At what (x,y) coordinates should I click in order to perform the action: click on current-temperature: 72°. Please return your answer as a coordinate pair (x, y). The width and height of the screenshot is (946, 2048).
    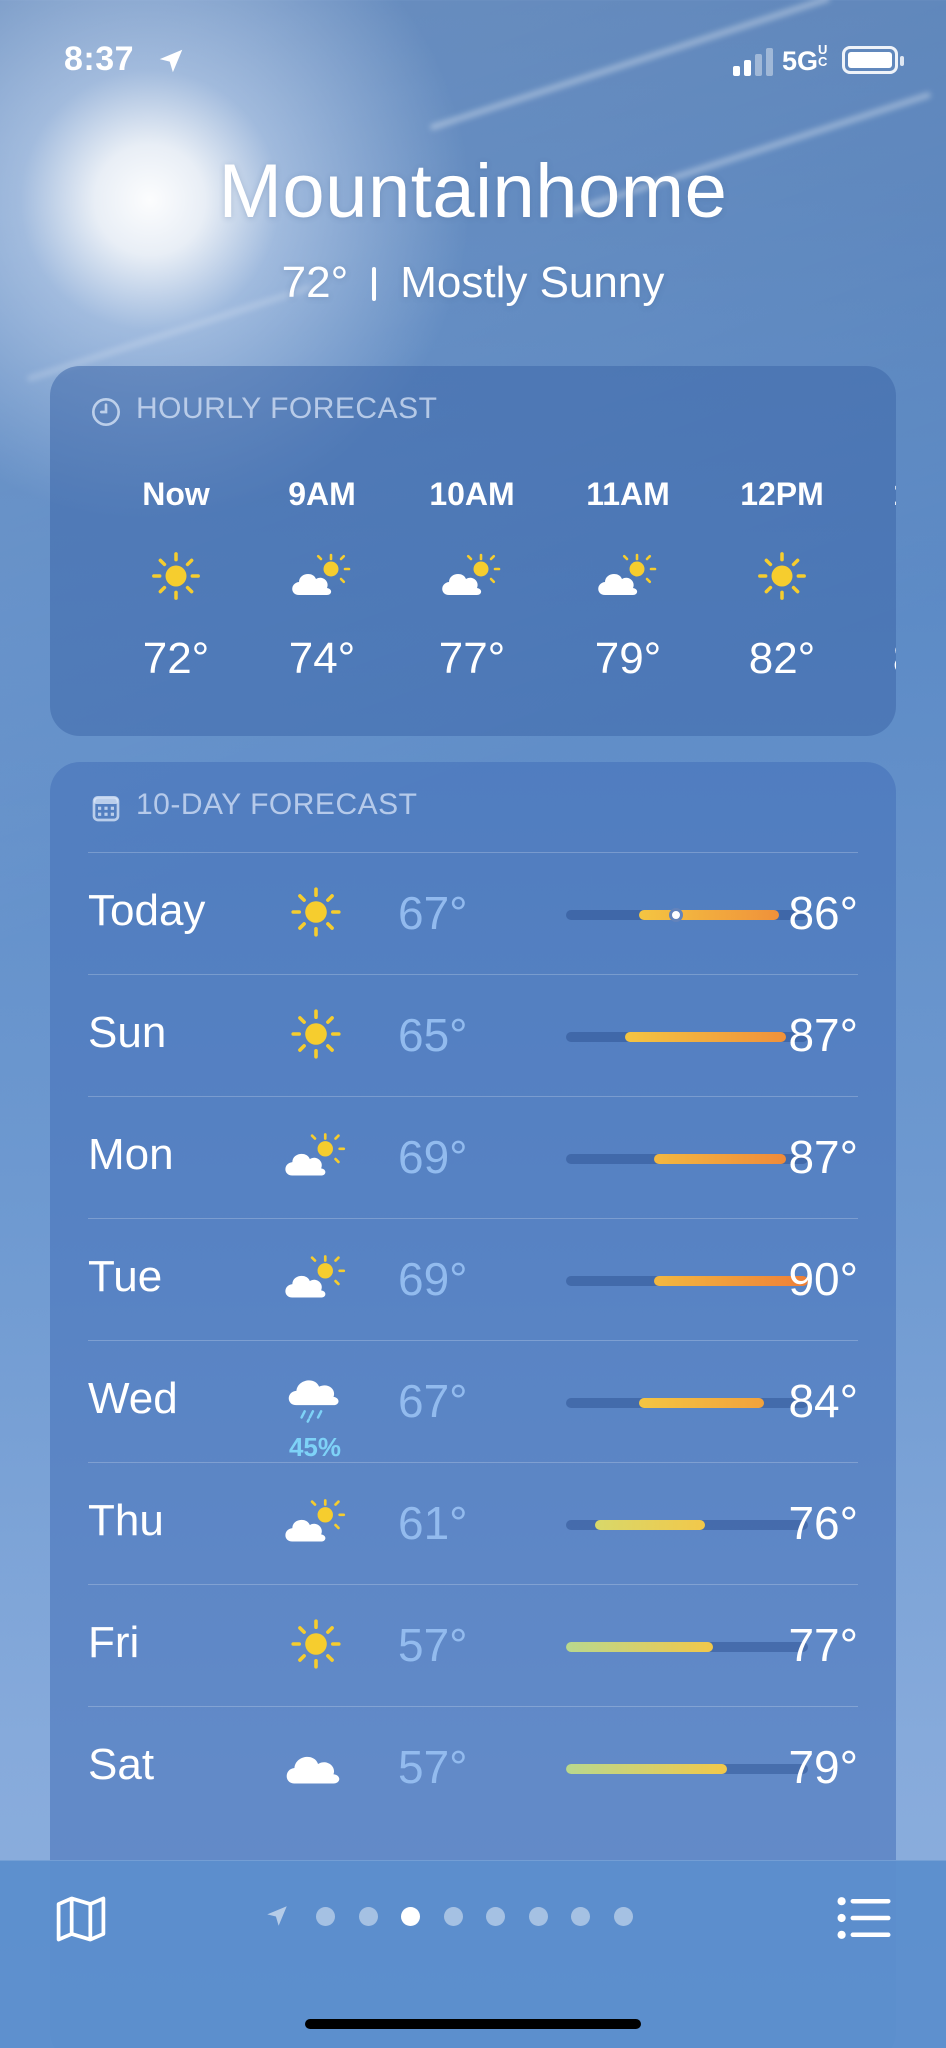
    Looking at the image, I should click on (315, 282).